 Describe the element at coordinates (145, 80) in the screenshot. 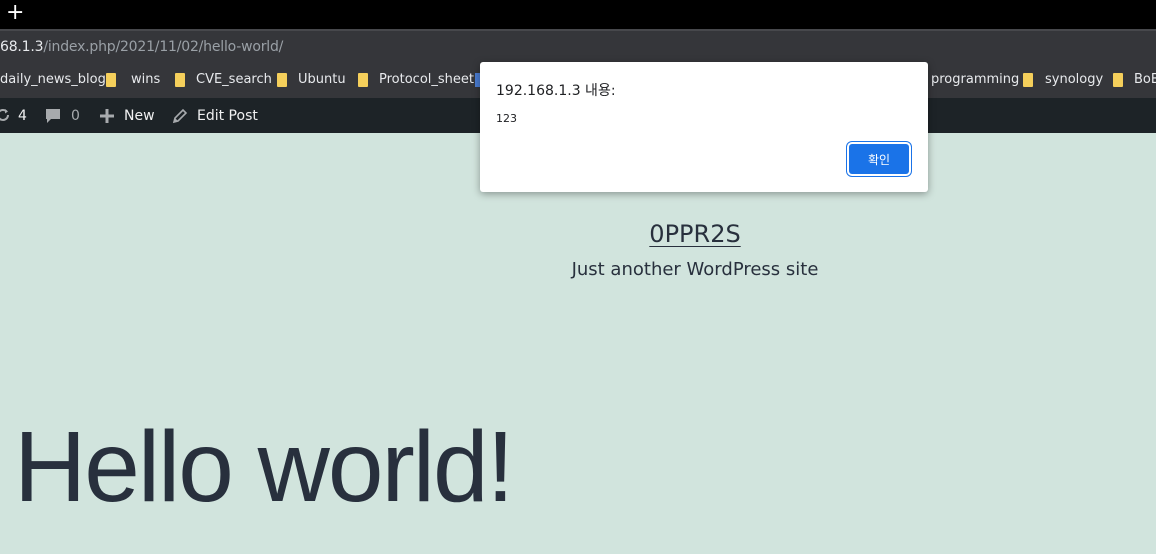

I see `bookmark-wins: wins` at that location.